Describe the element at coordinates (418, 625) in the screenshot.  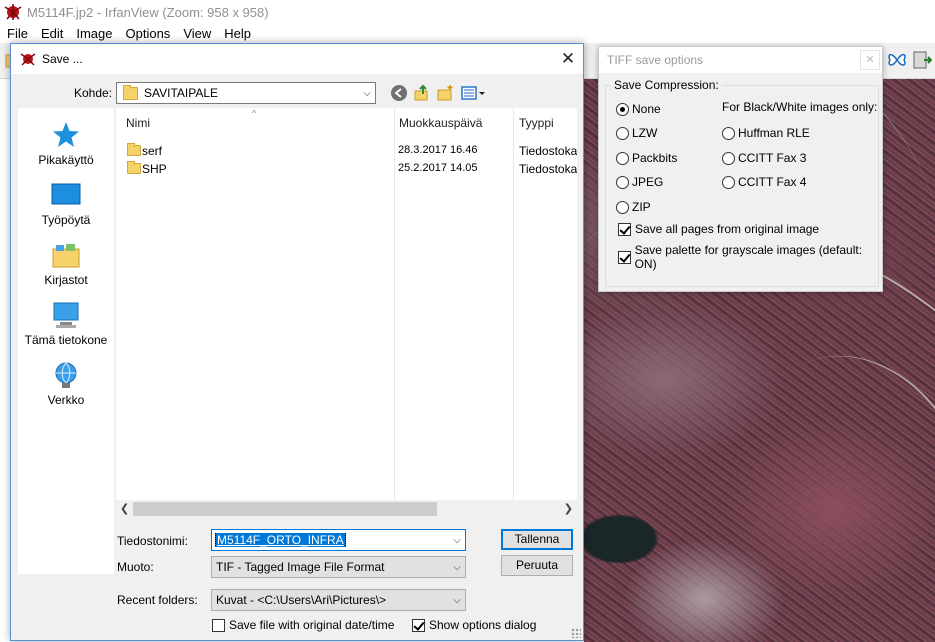
I see `show-options-checkbox` at that location.